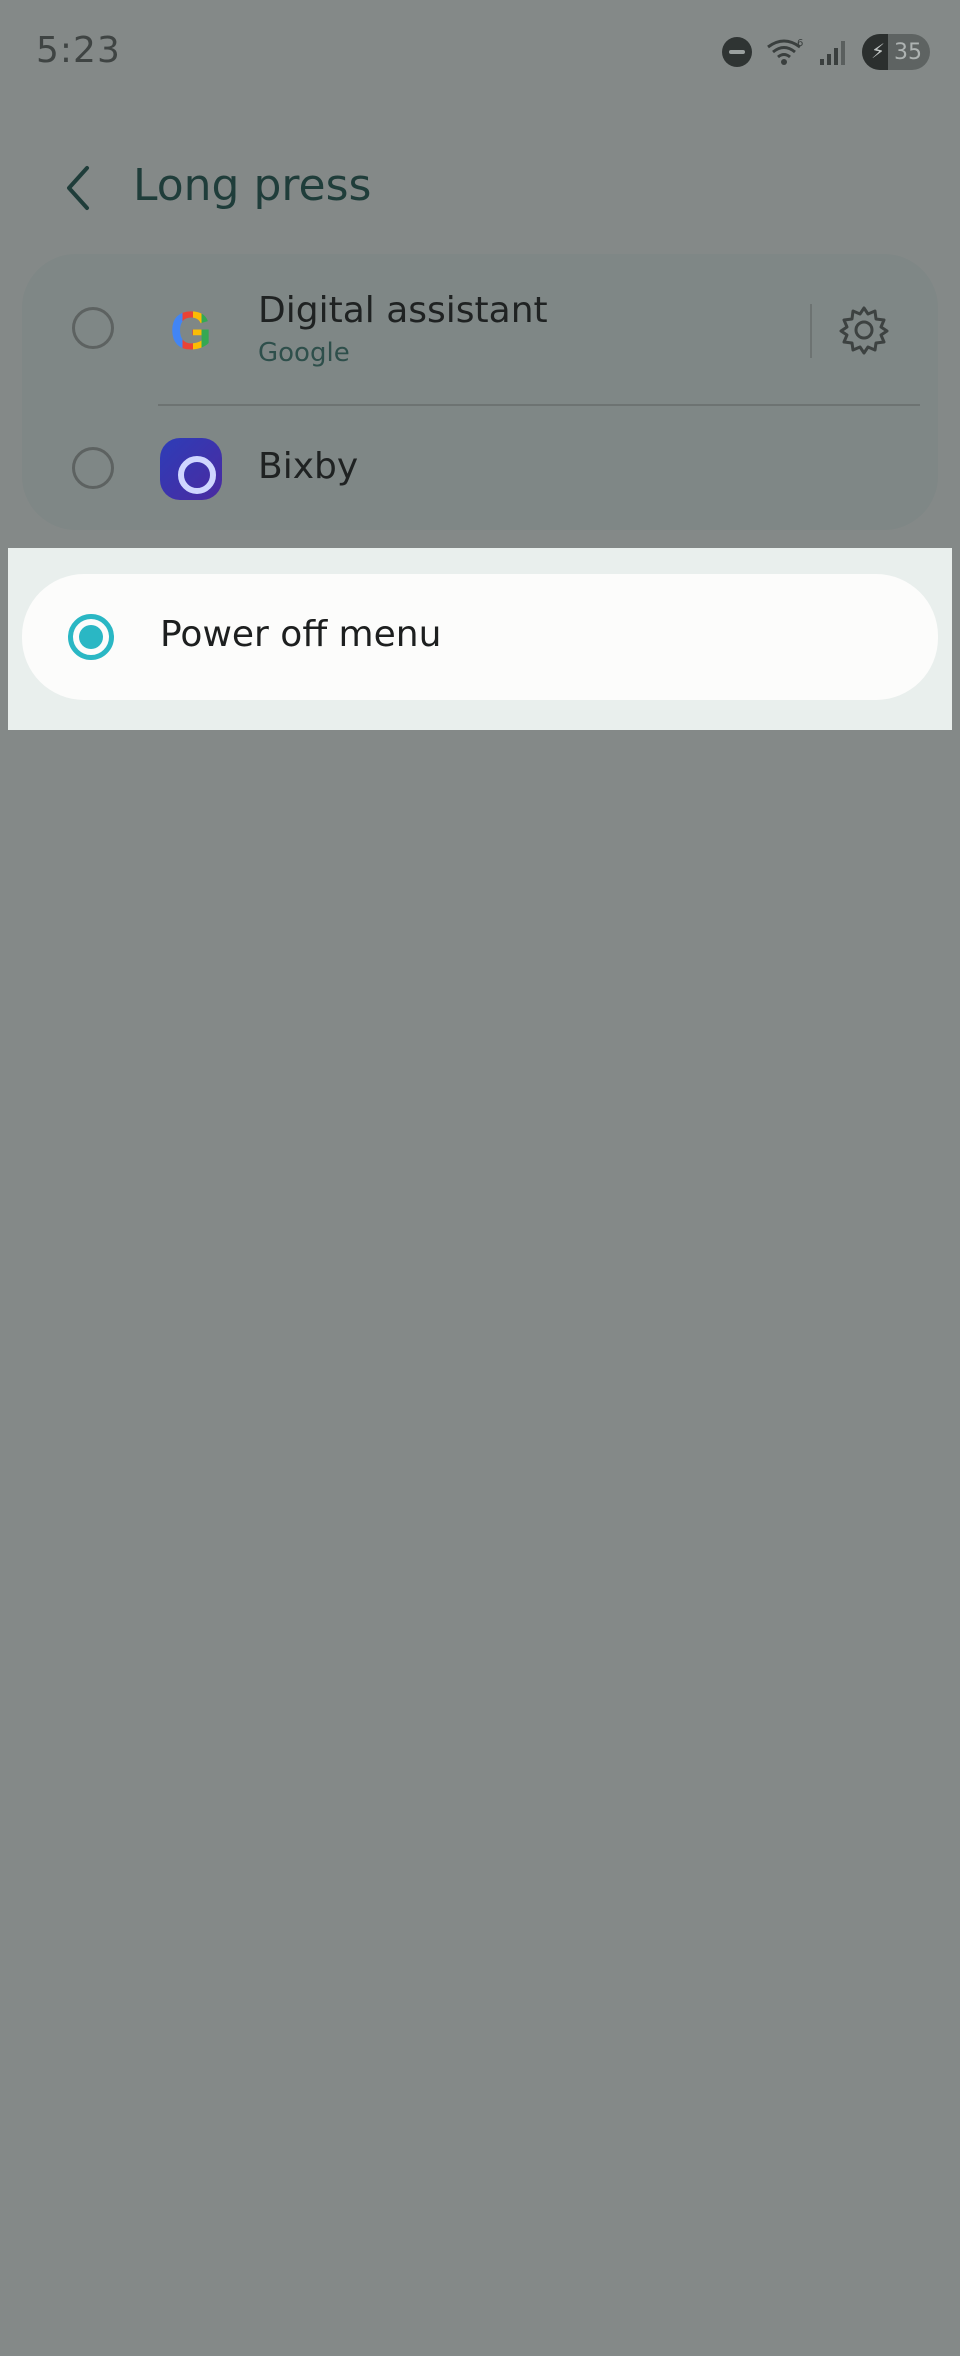  Describe the element at coordinates (480, 637) in the screenshot. I see `option-power-off-menu: Power off menu` at that location.